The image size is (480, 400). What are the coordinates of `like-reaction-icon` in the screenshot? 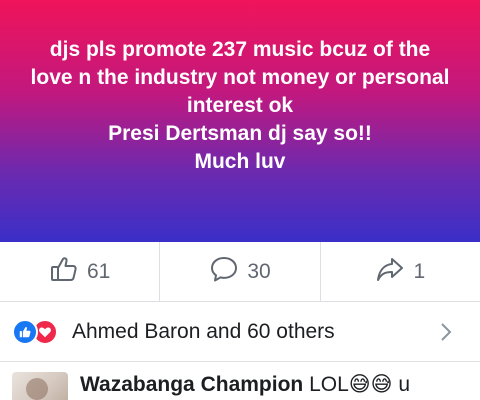 It's located at (25, 331).